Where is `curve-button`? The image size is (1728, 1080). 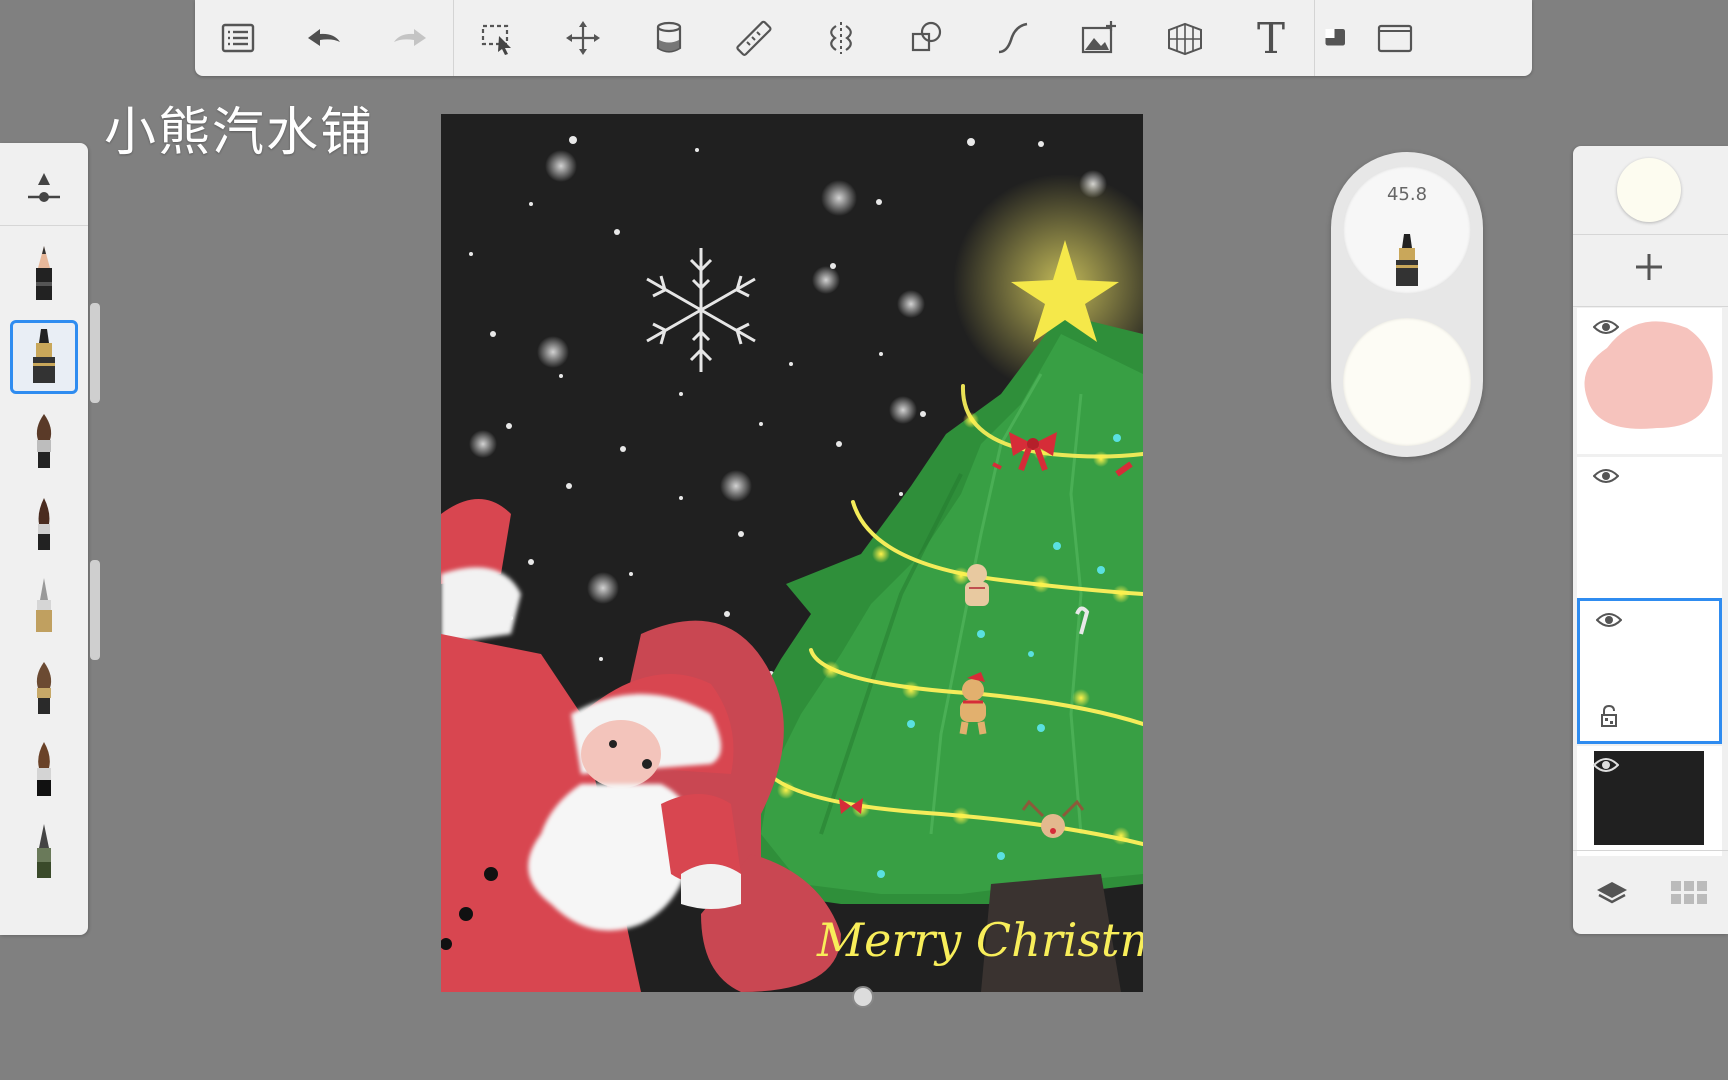
curve-button is located at coordinates (1013, 38).